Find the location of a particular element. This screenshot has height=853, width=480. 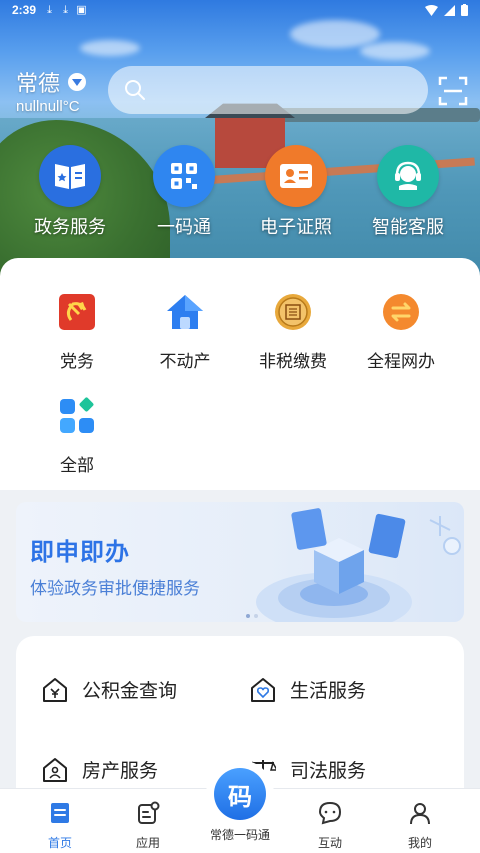

list-item-label: 司法服务 is located at coordinates (328, 771).